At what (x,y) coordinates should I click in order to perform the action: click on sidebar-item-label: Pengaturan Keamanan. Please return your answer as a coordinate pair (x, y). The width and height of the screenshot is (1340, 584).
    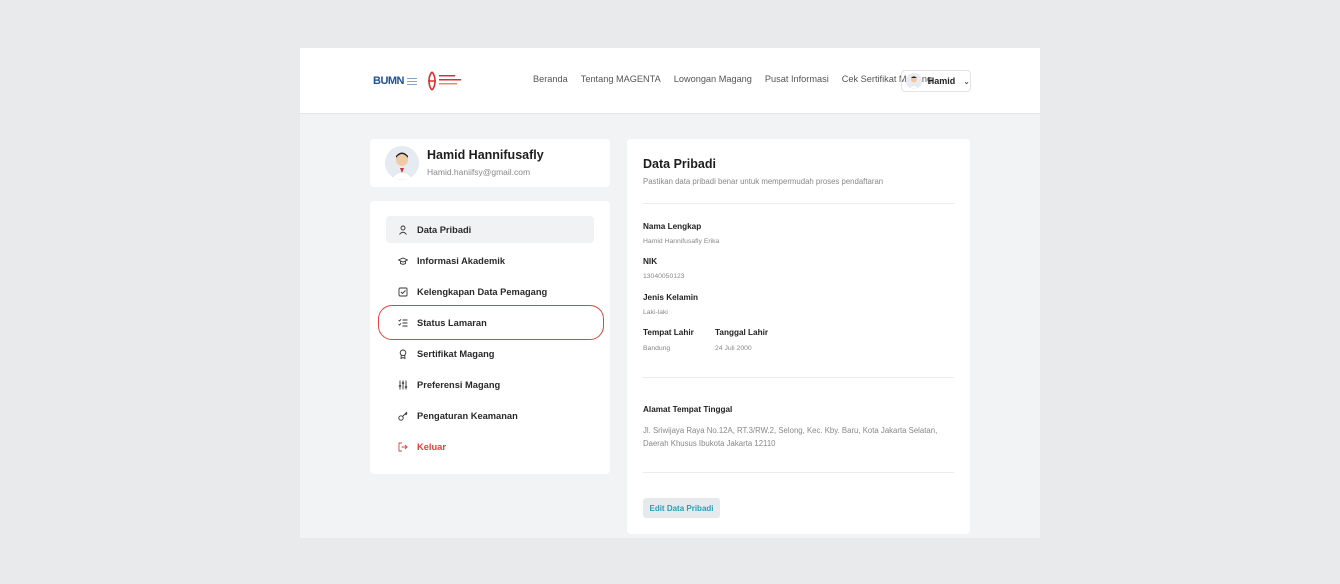
    Looking at the image, I should click on (467, 415).